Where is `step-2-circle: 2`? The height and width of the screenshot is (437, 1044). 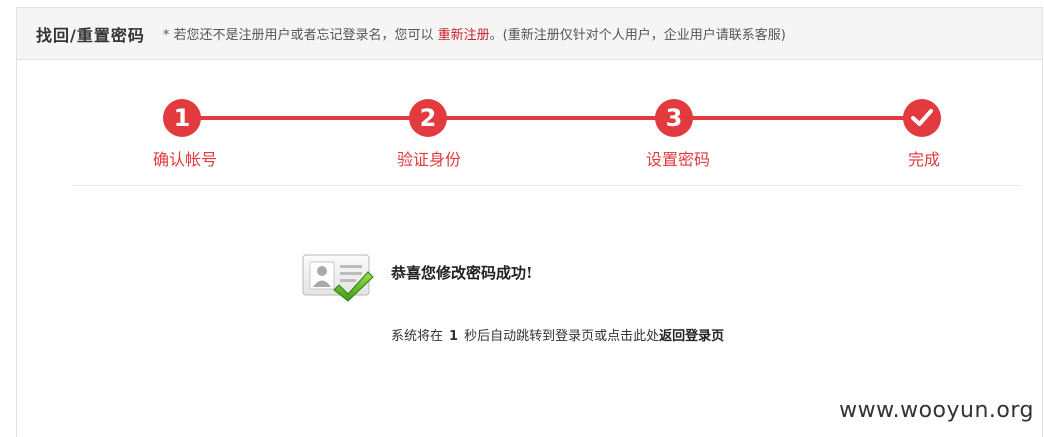
step-2-circle: 2 is located at coordinates (428, 118).